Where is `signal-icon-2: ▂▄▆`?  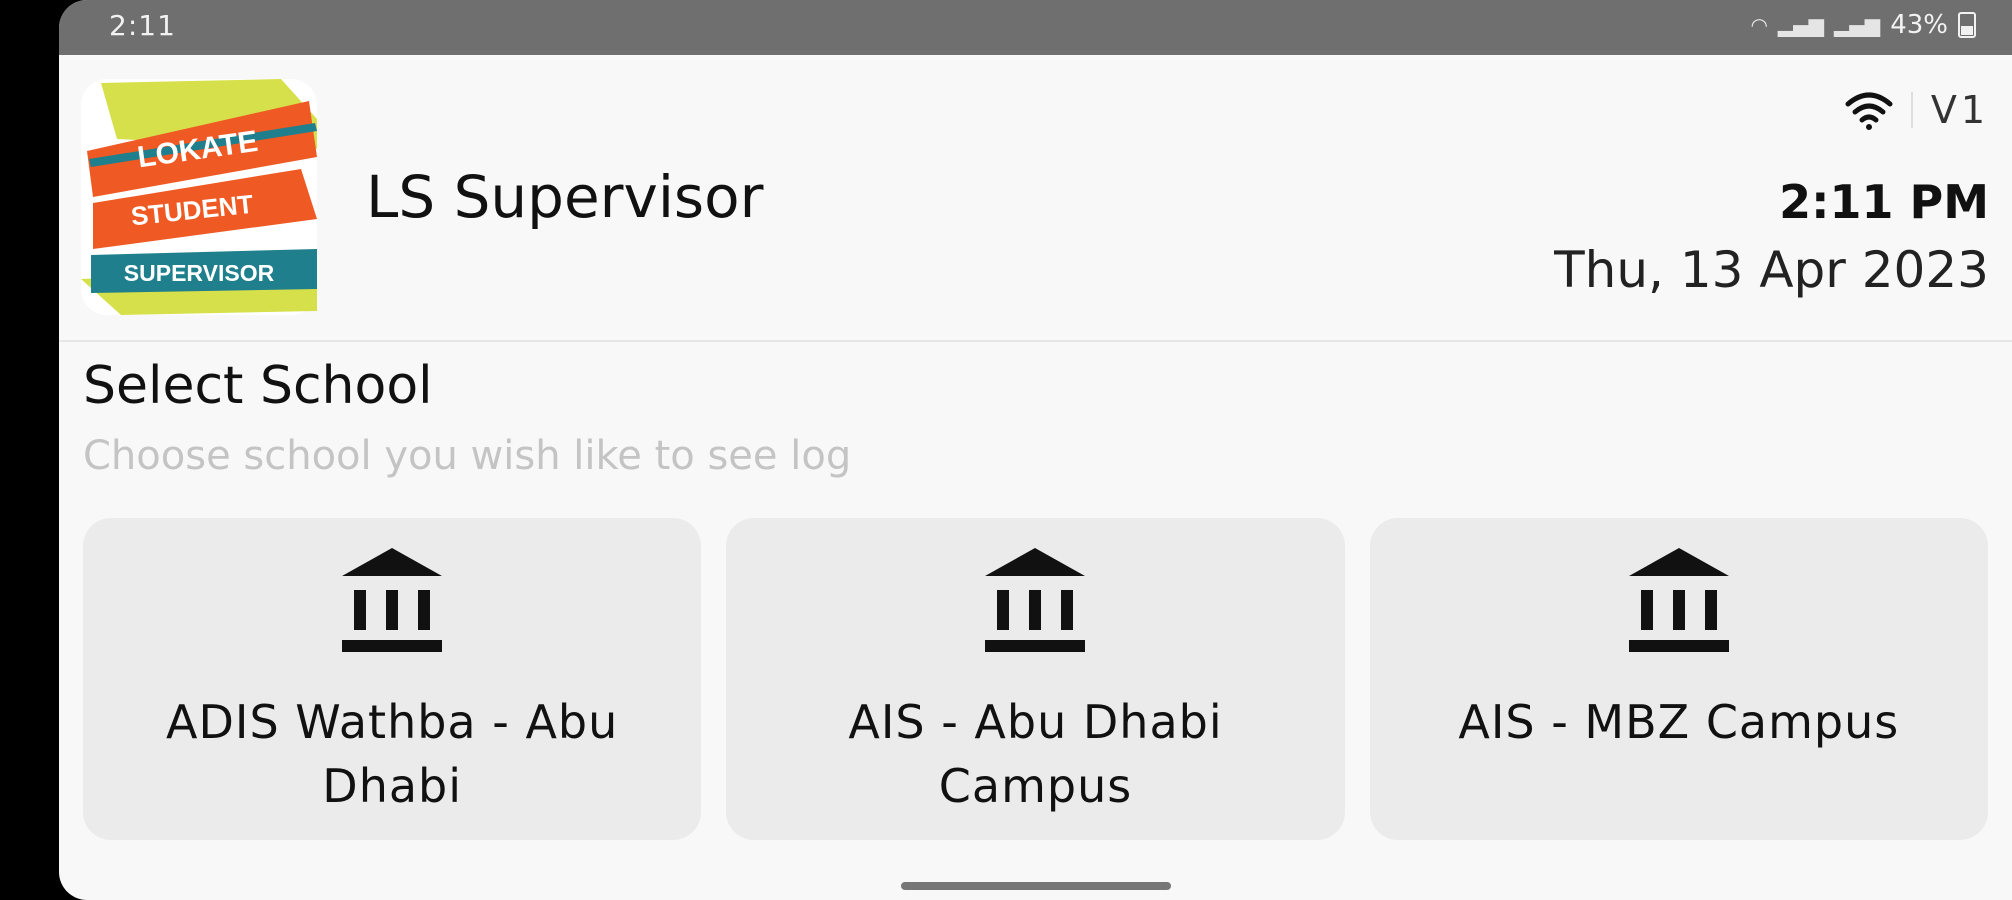 signal-icon-2: ▂▄▆ is located at coordinates (1857, 25).